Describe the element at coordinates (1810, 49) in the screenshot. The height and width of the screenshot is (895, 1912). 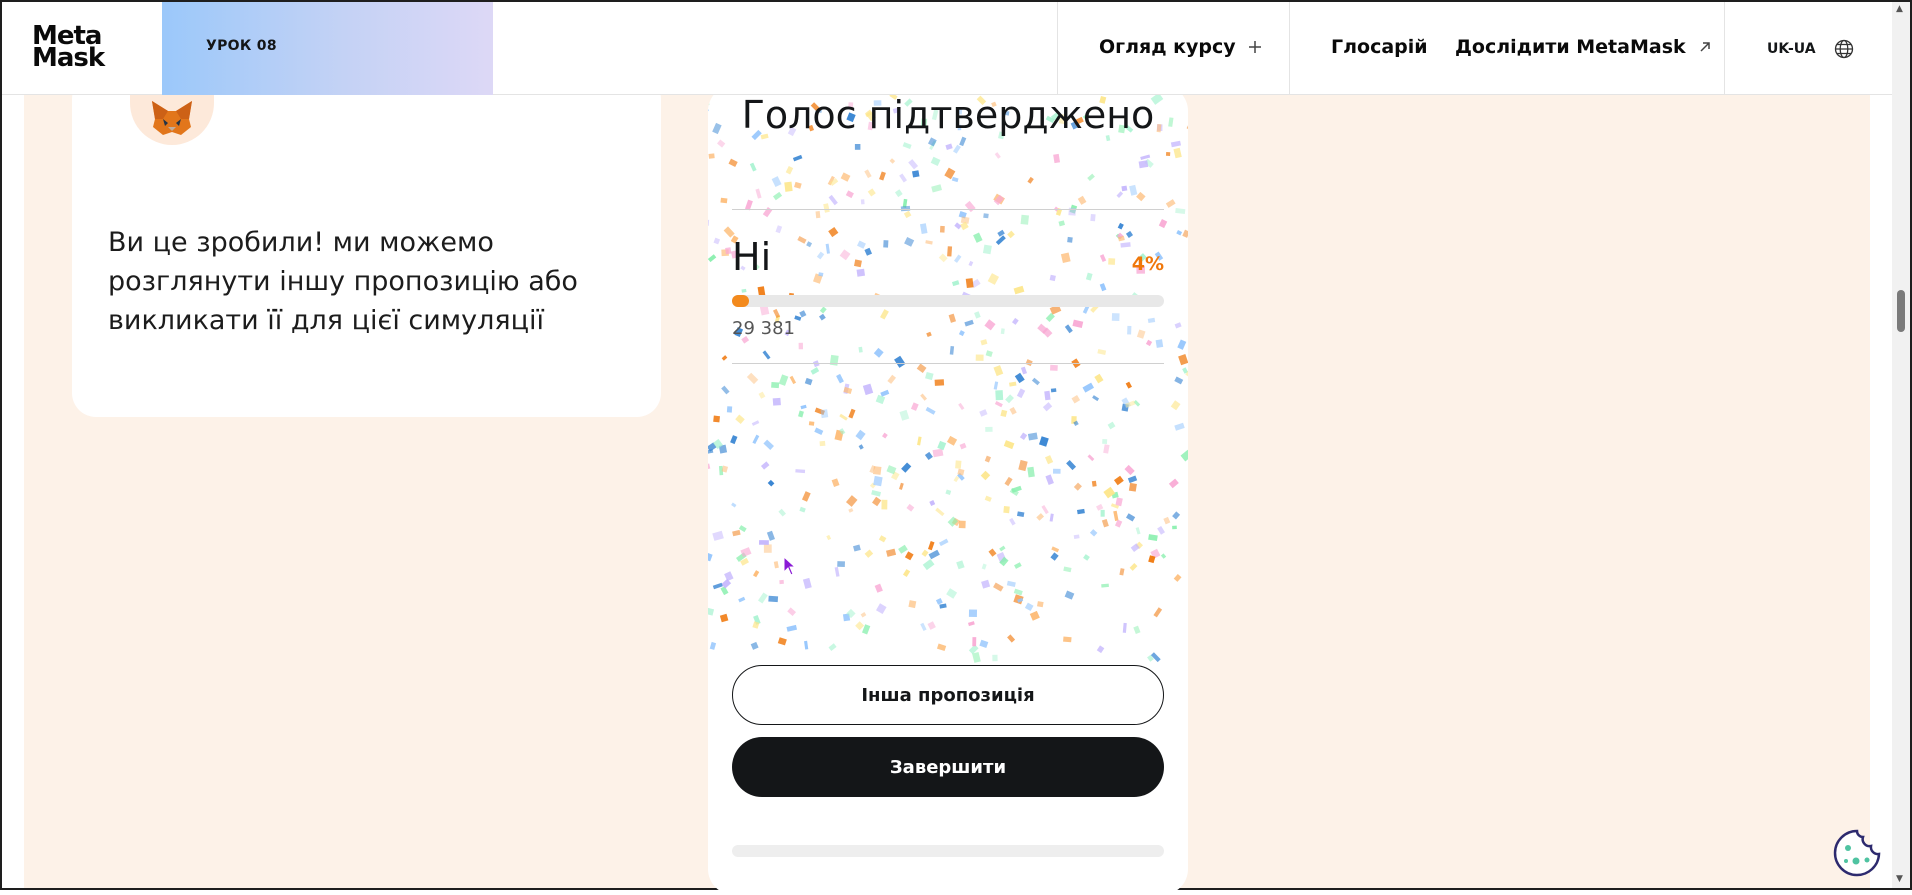
I see `language-selector: UK-UA` at that location.